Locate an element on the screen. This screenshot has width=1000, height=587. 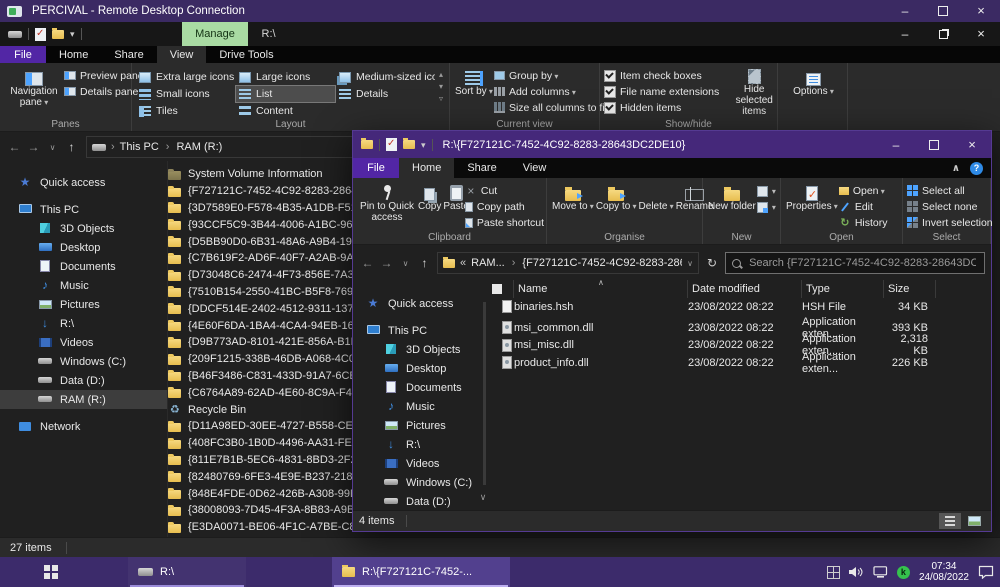
sidebar-item: Music is located at coordinates (420, 406).